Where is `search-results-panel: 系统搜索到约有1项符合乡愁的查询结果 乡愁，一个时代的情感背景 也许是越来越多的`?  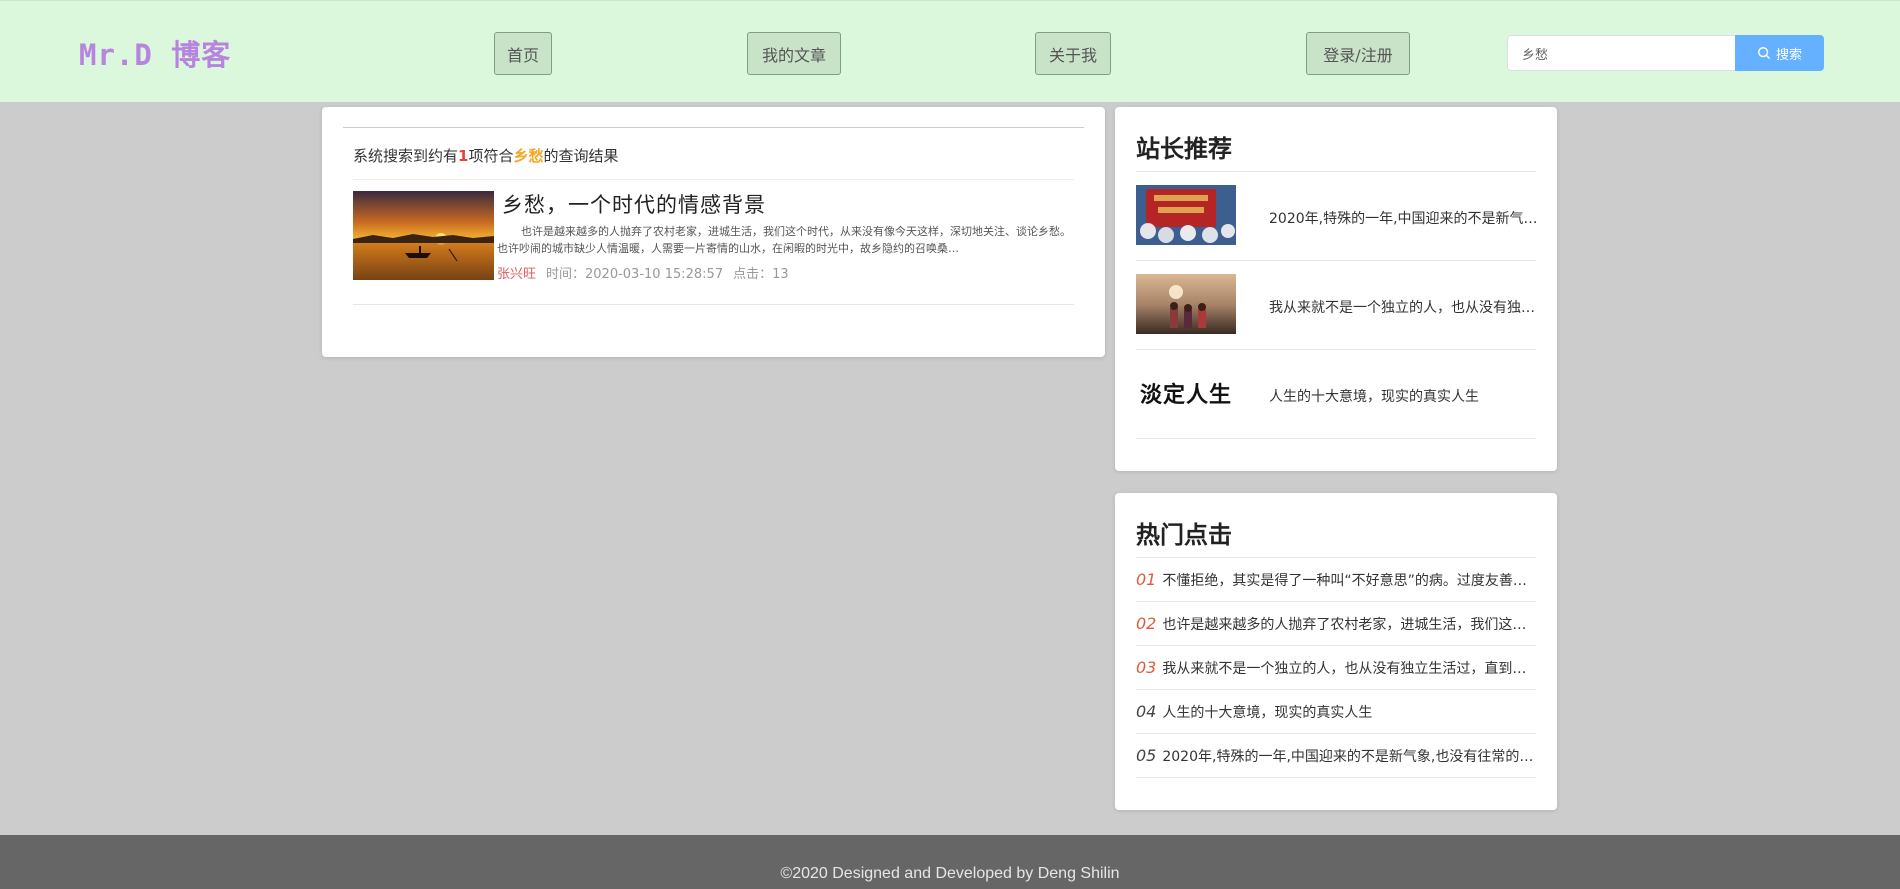
search-results-panel: 系统搜索到约有1项符合乡愁的查询结果 乡愁，一个时代的情感背景 也许是越来越多的 is located at coordinates (713, 232).